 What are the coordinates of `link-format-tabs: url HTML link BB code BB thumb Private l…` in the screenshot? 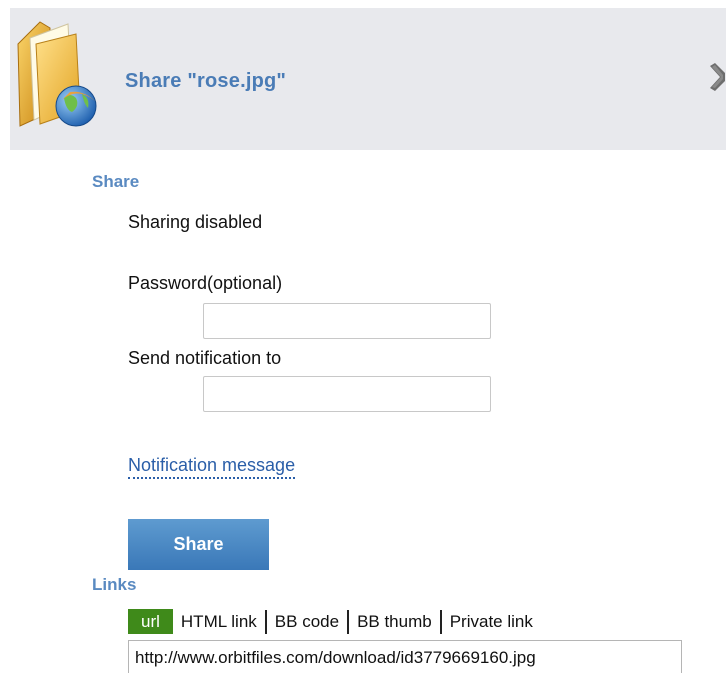 It's located at (334, 621).